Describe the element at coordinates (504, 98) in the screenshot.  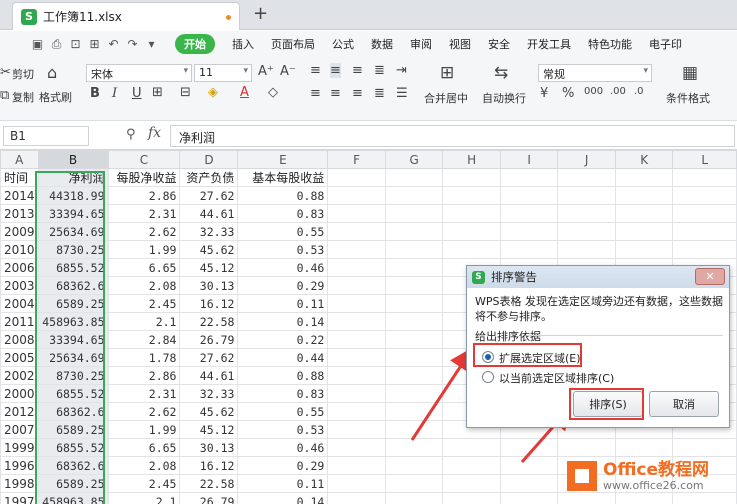
I see `wrap-text-button: 自动换行` at that location.